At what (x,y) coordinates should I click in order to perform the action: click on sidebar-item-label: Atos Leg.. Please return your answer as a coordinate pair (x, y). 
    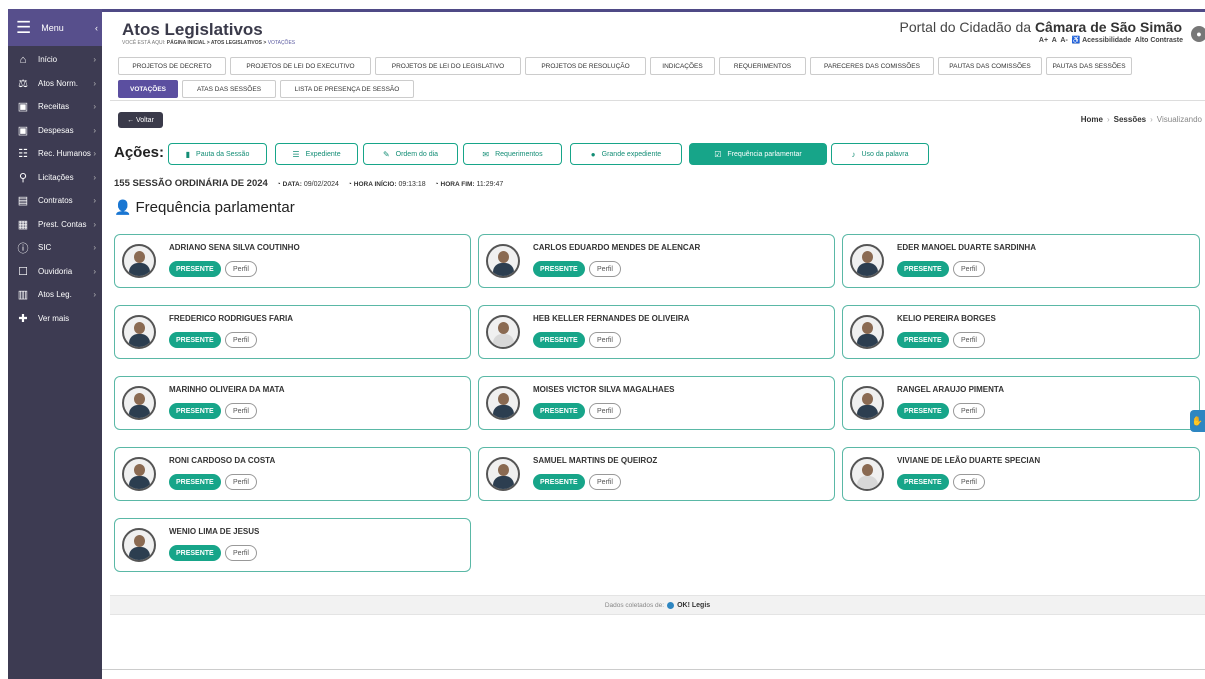
    Looking at the image, I should click on (55, 295).